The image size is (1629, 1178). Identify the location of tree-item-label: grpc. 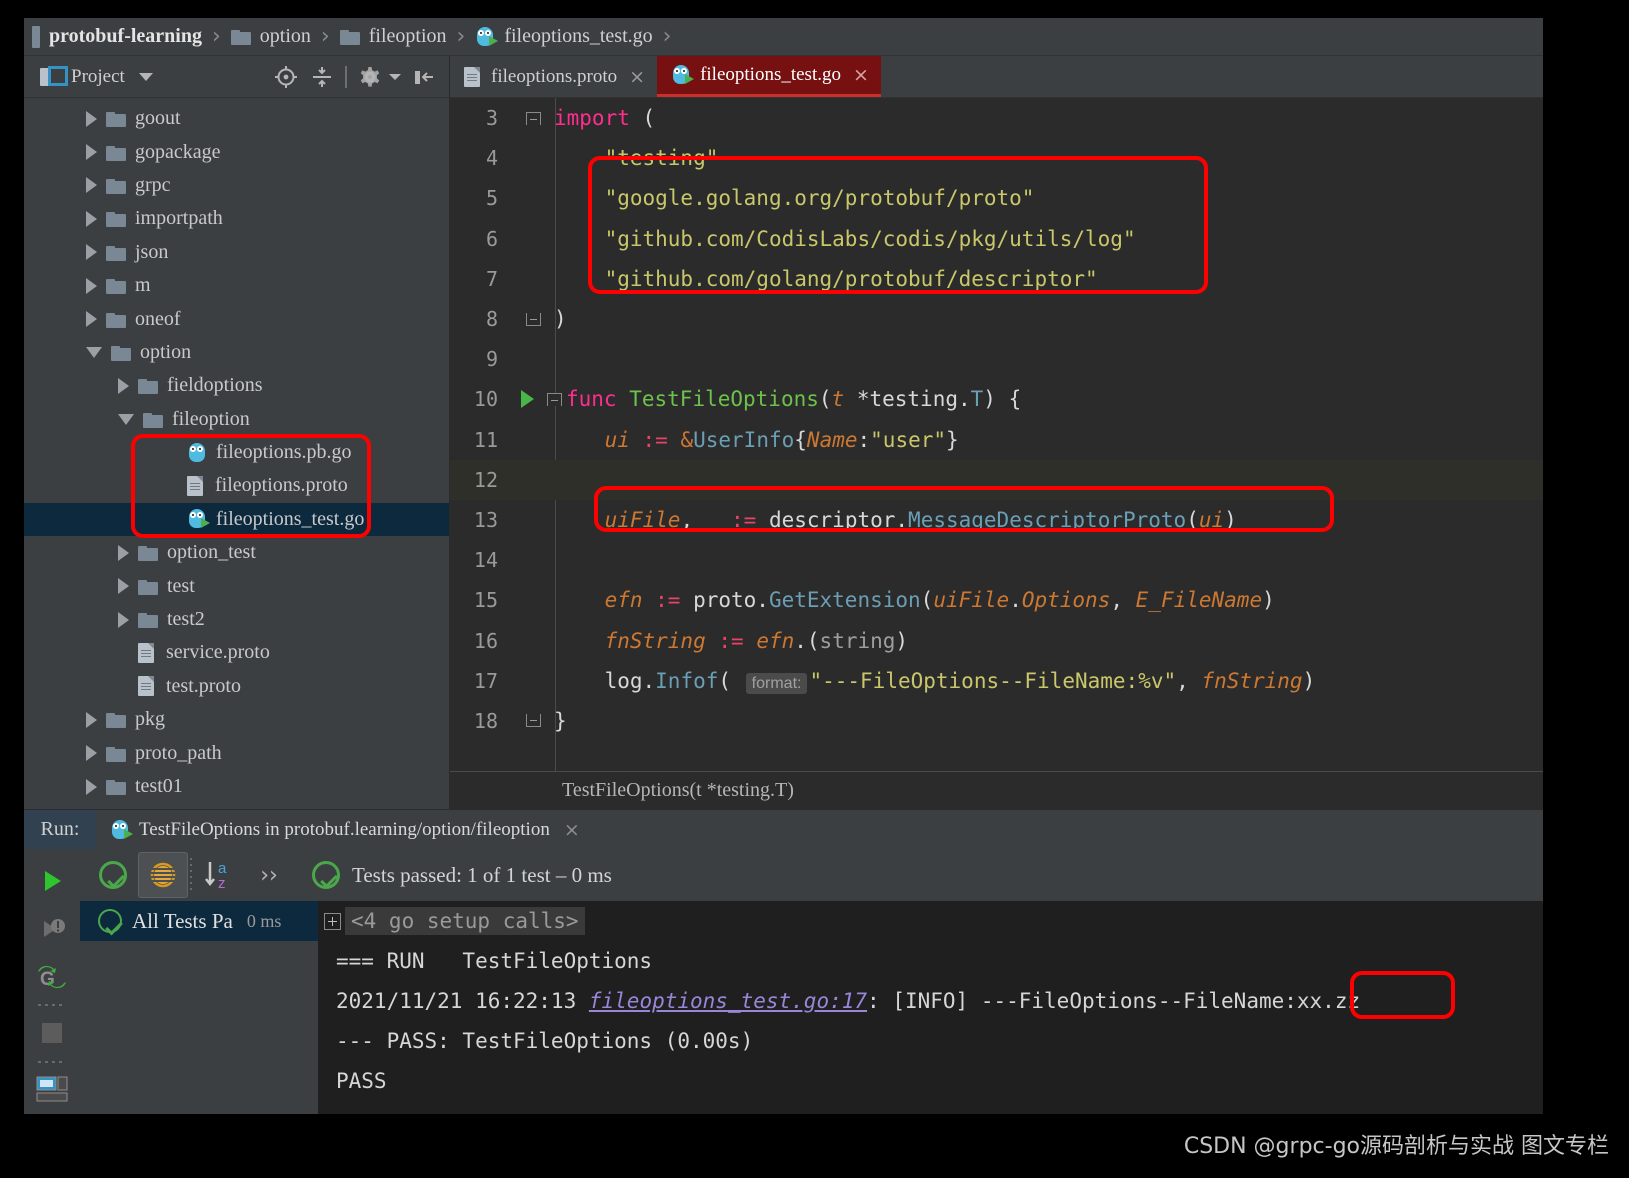
(153, 184).